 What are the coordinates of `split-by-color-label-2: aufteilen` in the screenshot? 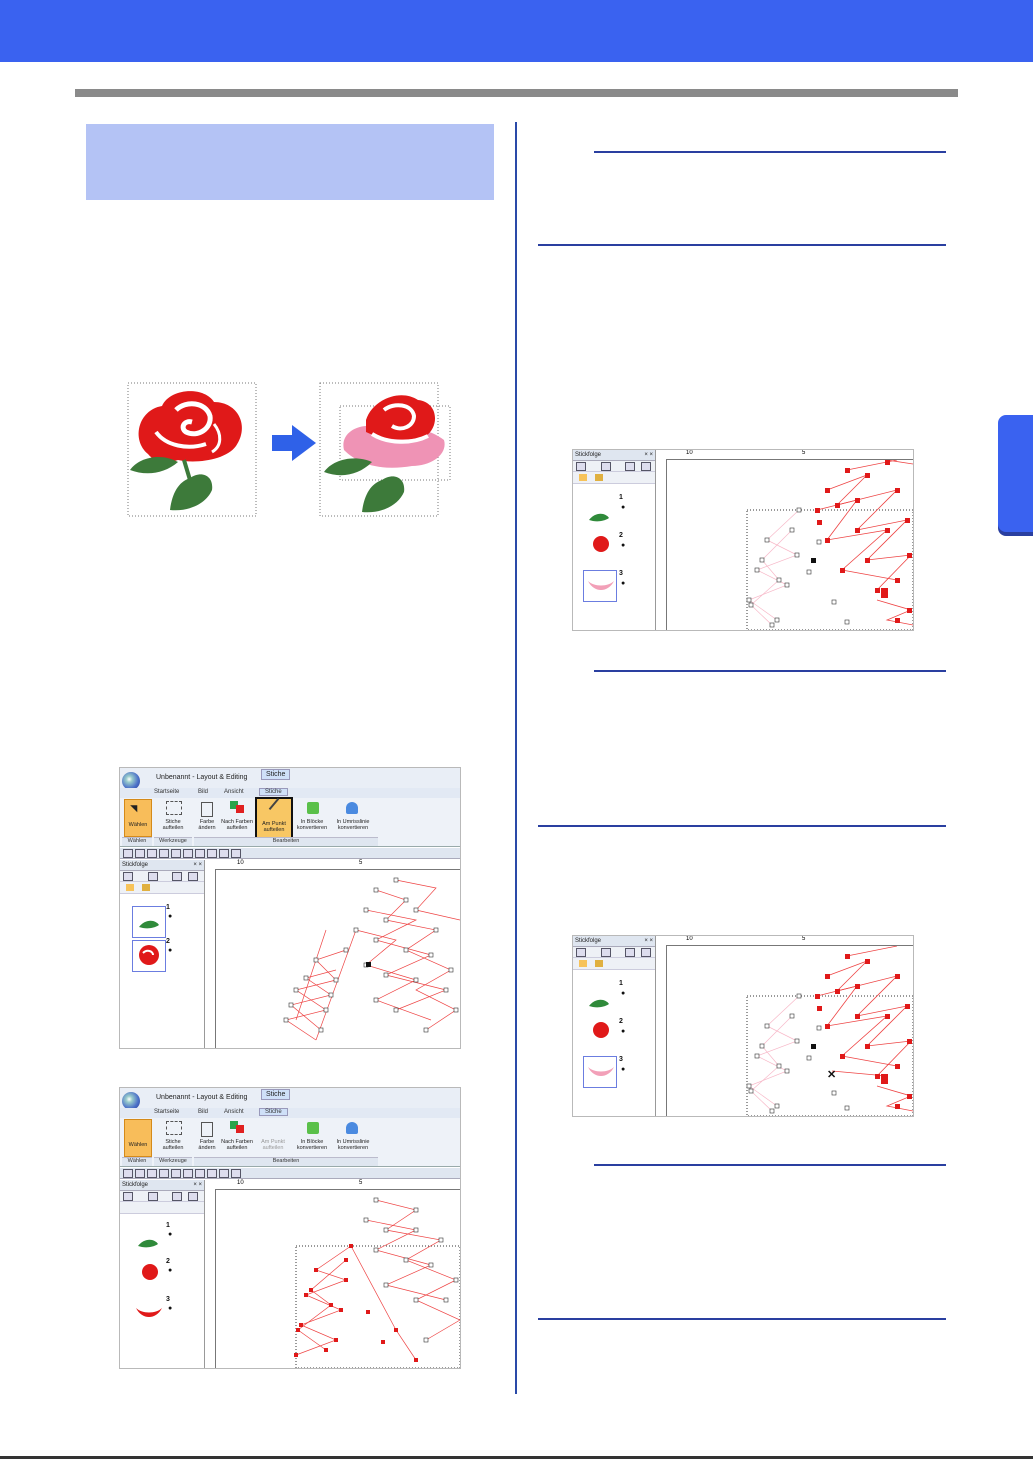 It's located at (237, 828).